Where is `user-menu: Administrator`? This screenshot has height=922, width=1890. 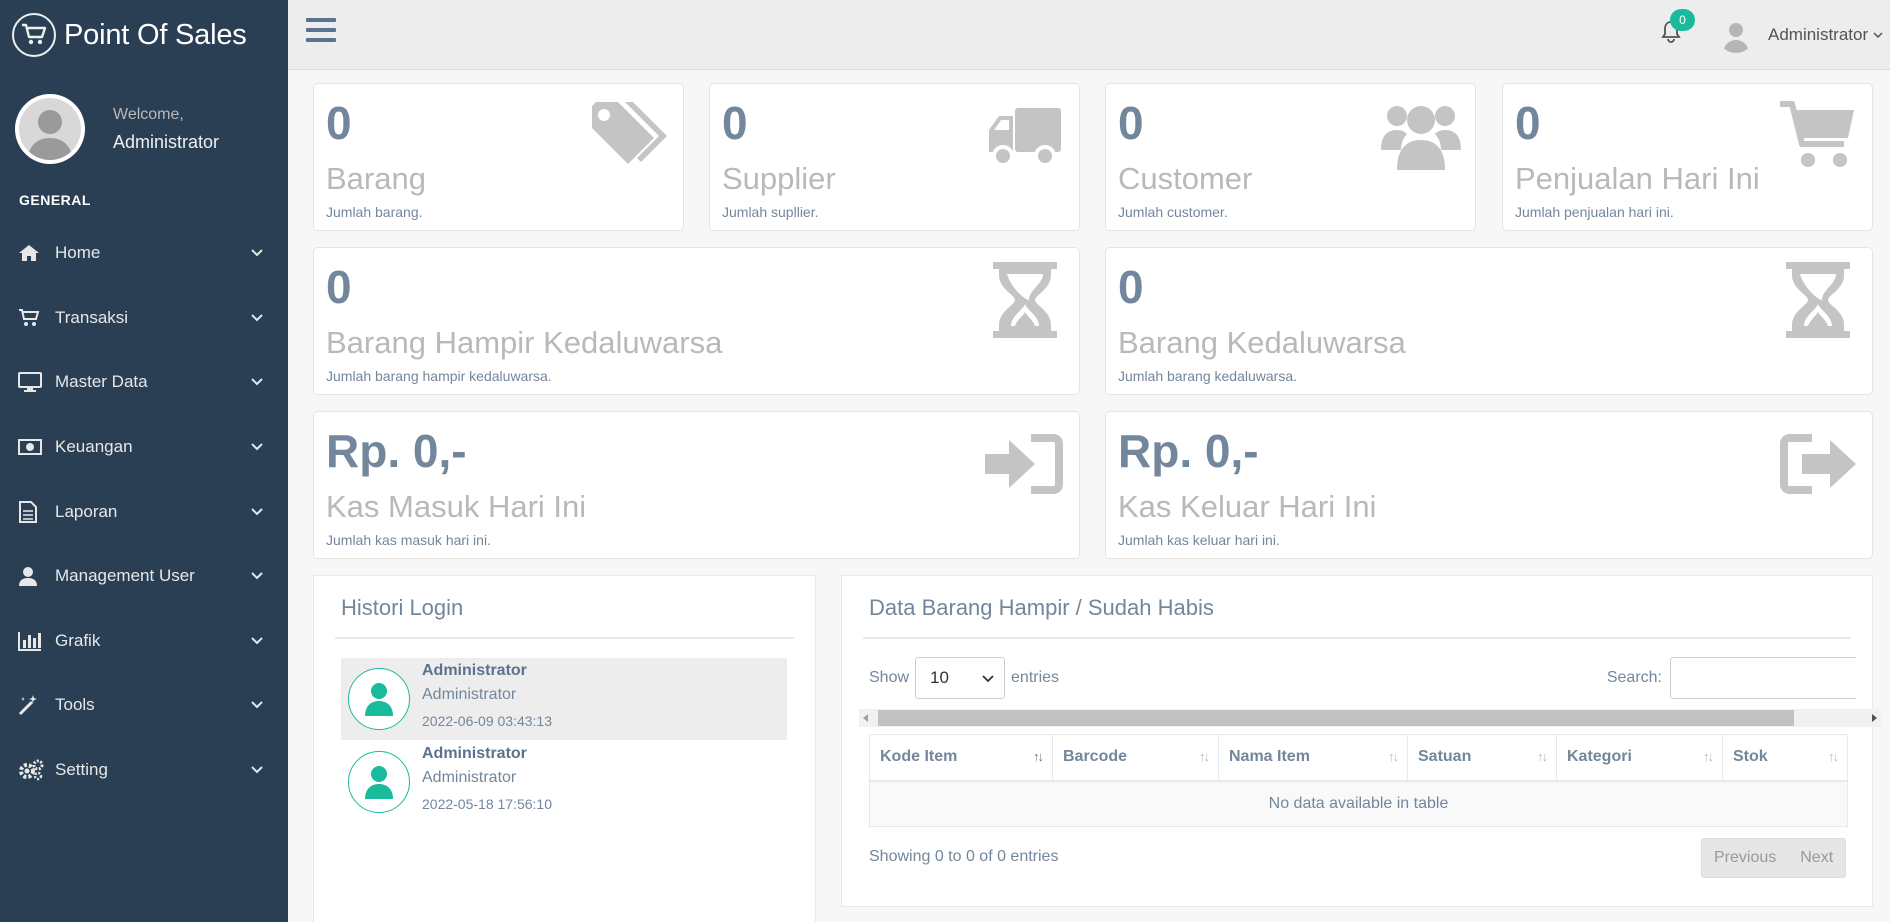 user-menu: Administrator is located at coordinates (1801, 35).